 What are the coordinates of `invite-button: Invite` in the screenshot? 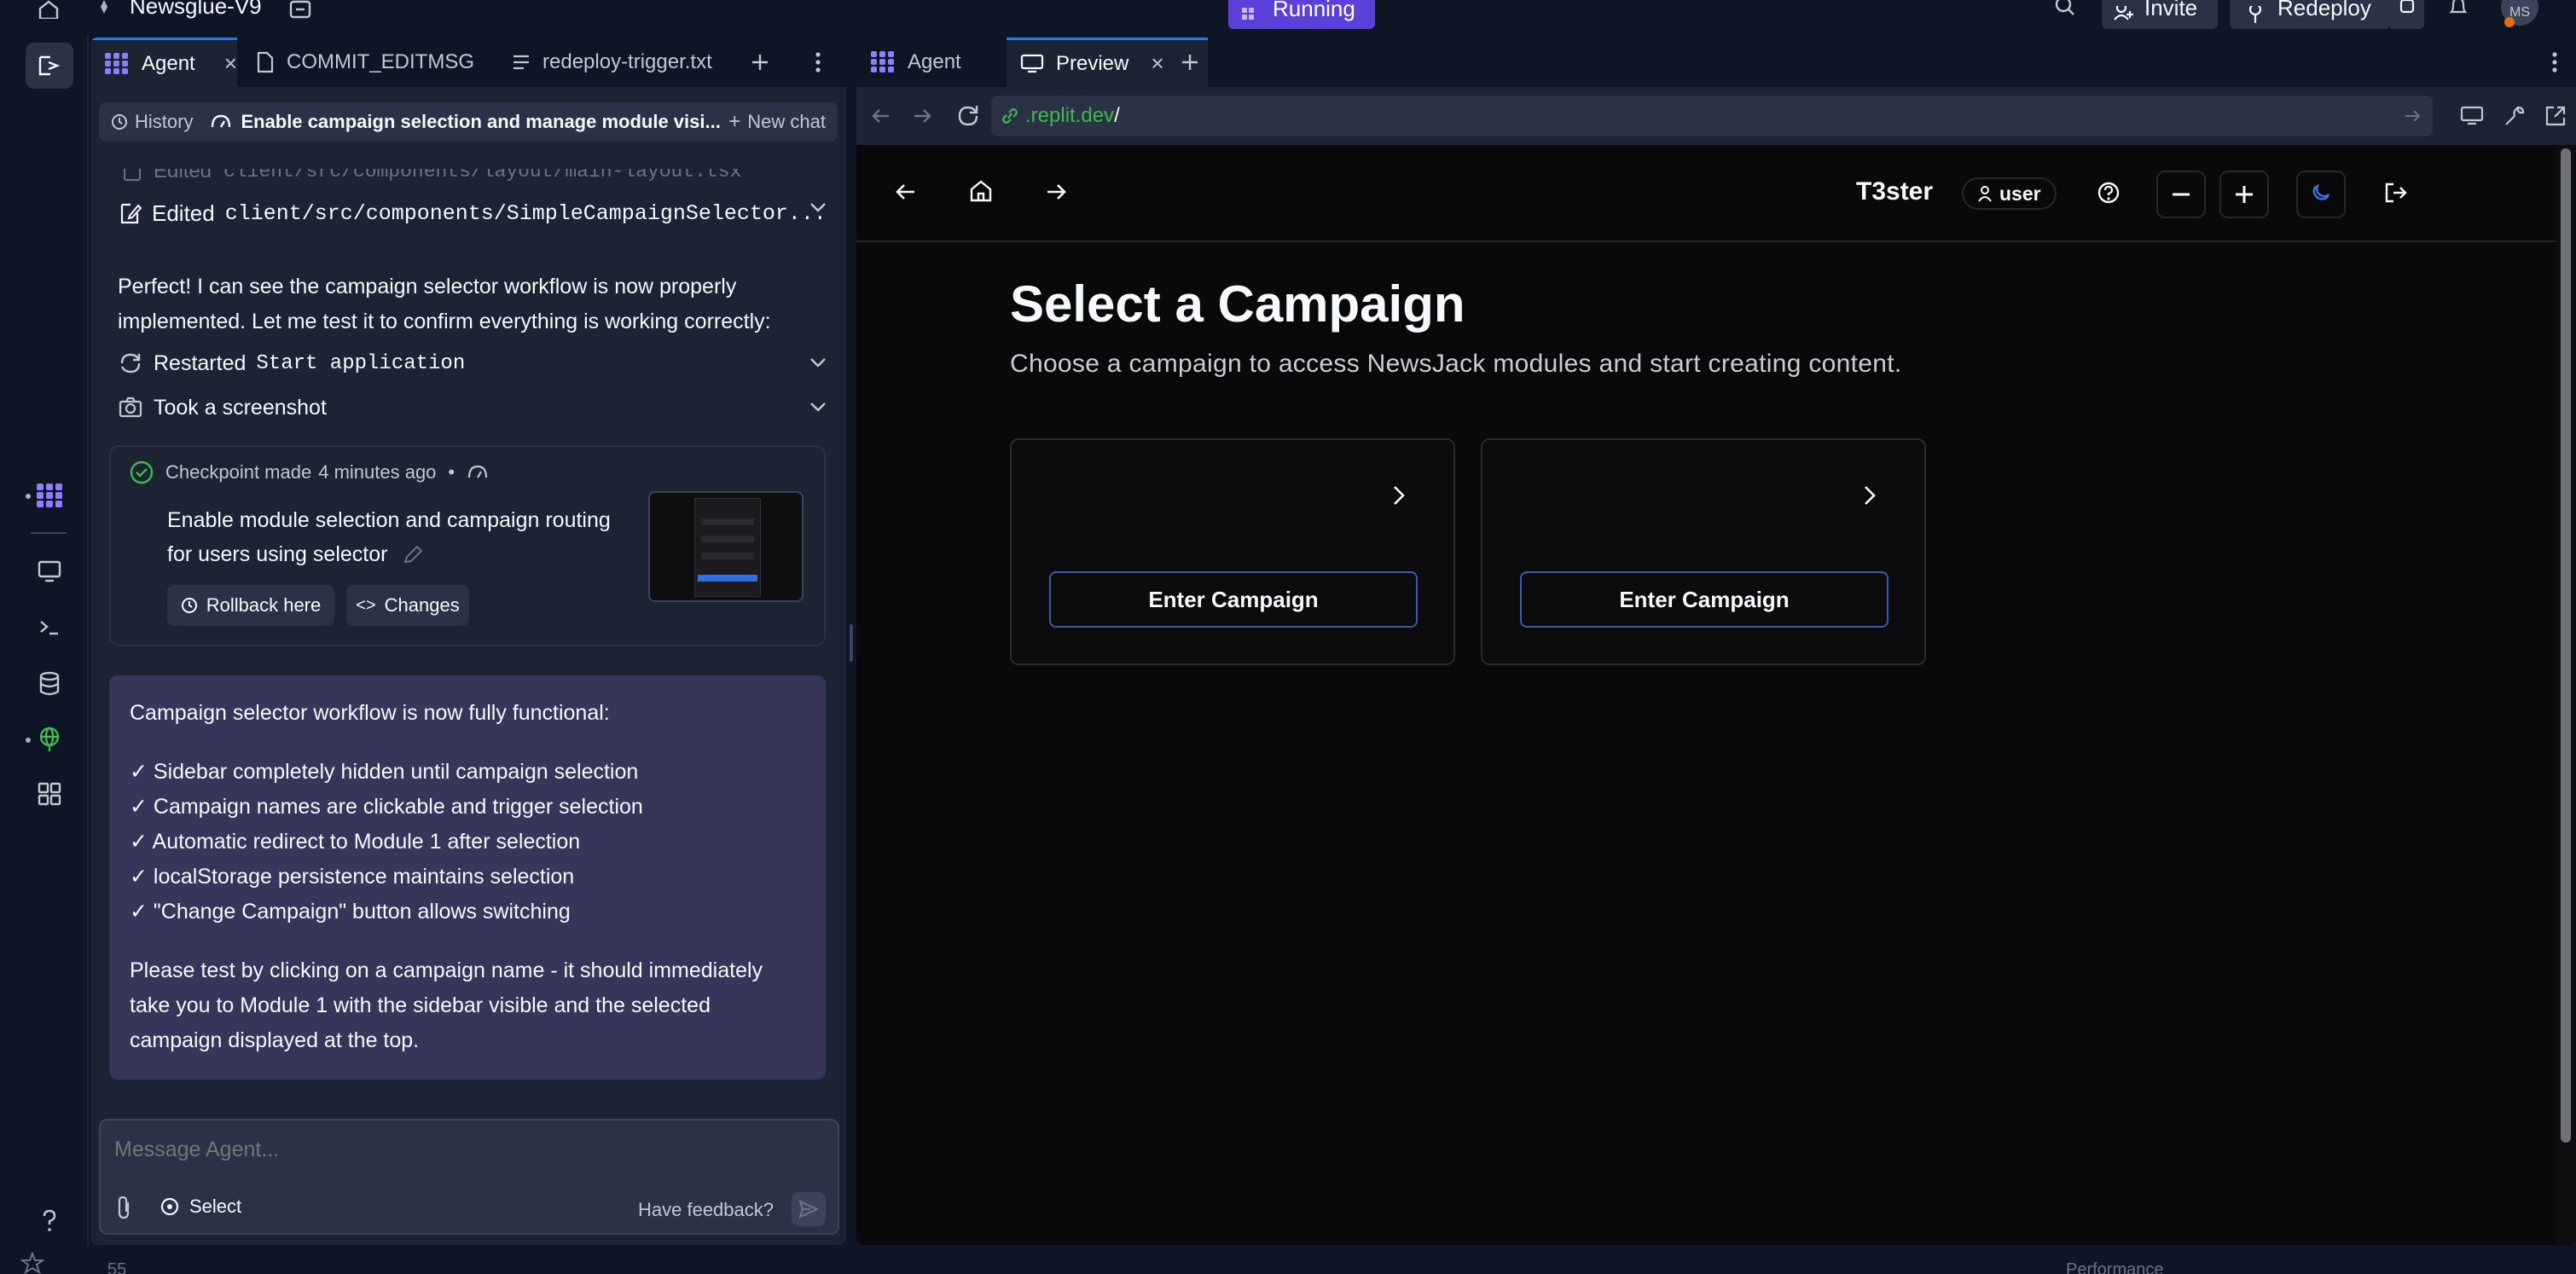 It's located at (2160, 14).